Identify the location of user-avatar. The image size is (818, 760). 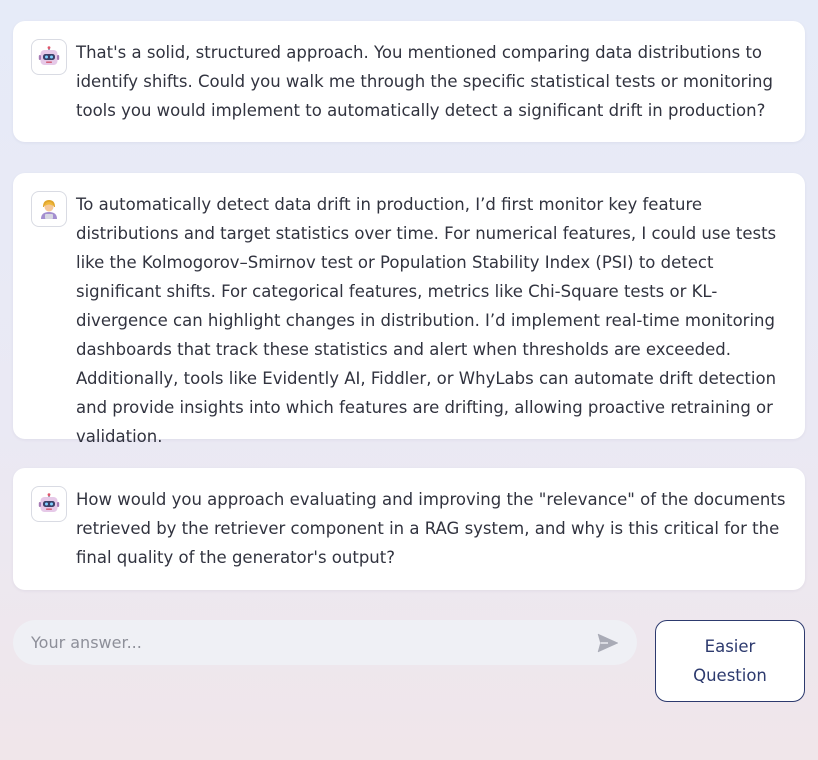
(49, 209).